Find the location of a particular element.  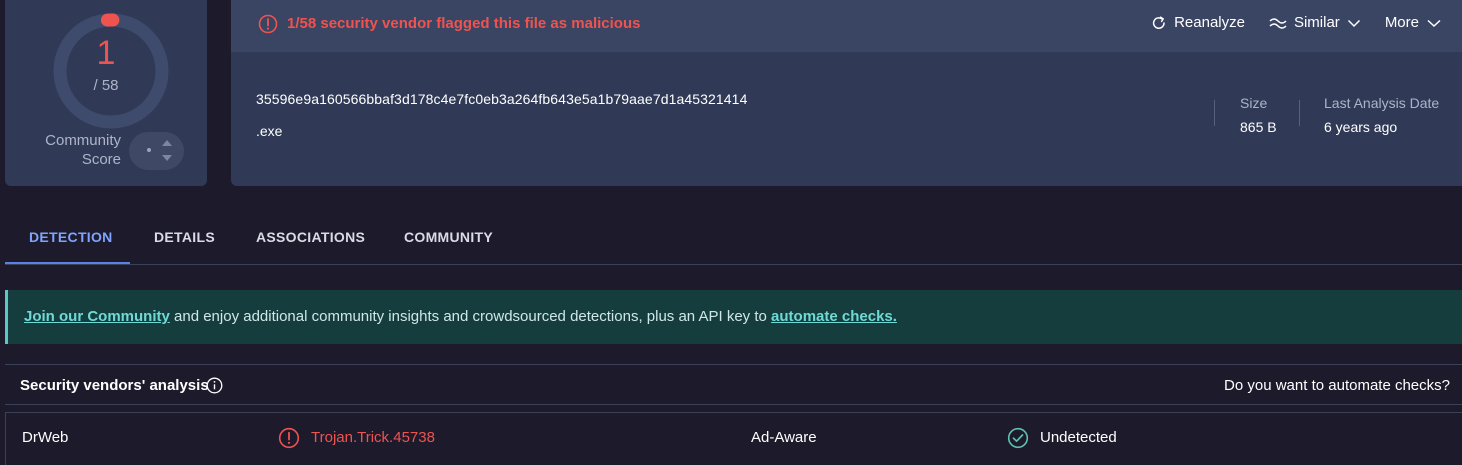

size-label: Size is located at coordinates (1254, 103).